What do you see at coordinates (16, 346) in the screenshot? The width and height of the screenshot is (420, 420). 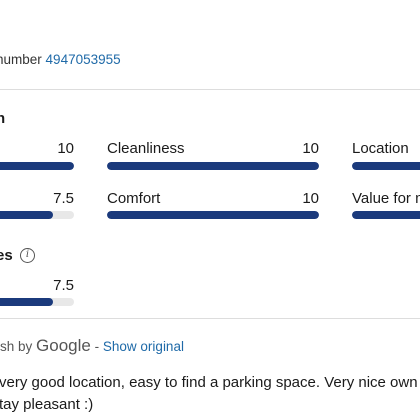 I see `translation-prefix: ish by` at bounding box center [16, 346].